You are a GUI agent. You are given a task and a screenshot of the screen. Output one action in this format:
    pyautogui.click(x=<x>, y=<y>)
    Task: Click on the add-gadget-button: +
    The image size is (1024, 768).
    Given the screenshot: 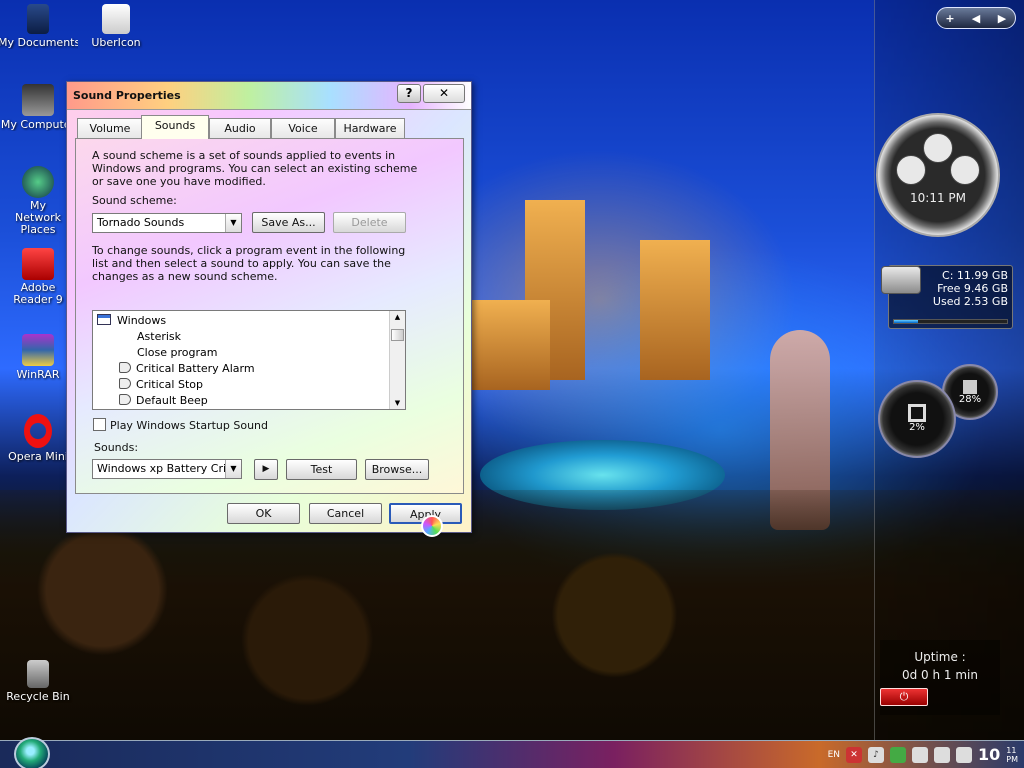 What is the action you would take?
    pyautogui.click(x=950, y=18)
    